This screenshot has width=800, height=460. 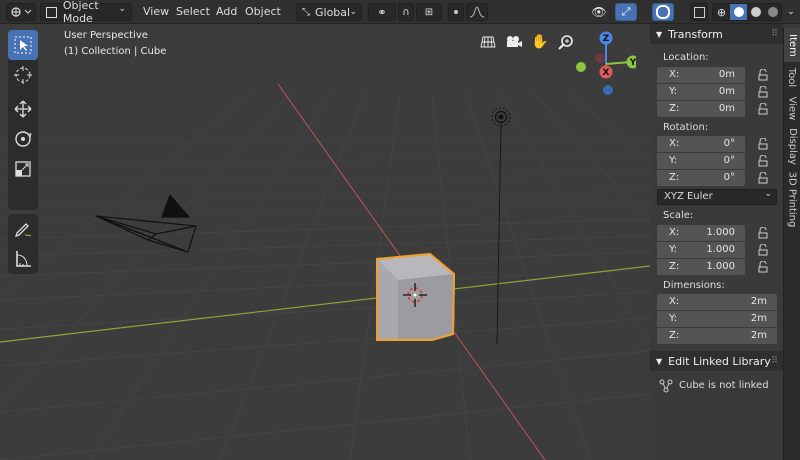 What do you see at coordinates (791, 108) in the screenshot?
I see `tab-view: View` at bounding box center [791, 108].